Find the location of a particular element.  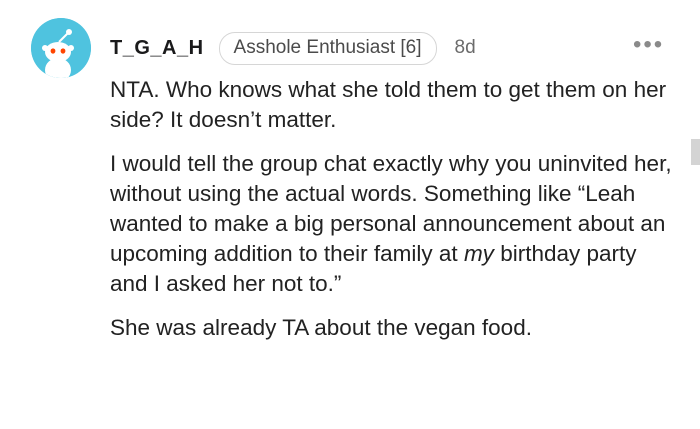

snoo-avatar-icon is located at coordinates (61, 48).